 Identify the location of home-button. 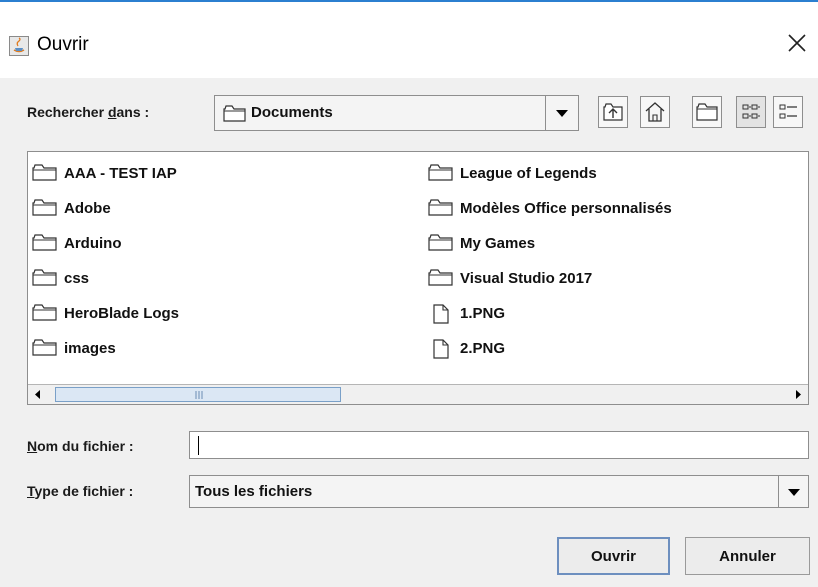
(655, 112).